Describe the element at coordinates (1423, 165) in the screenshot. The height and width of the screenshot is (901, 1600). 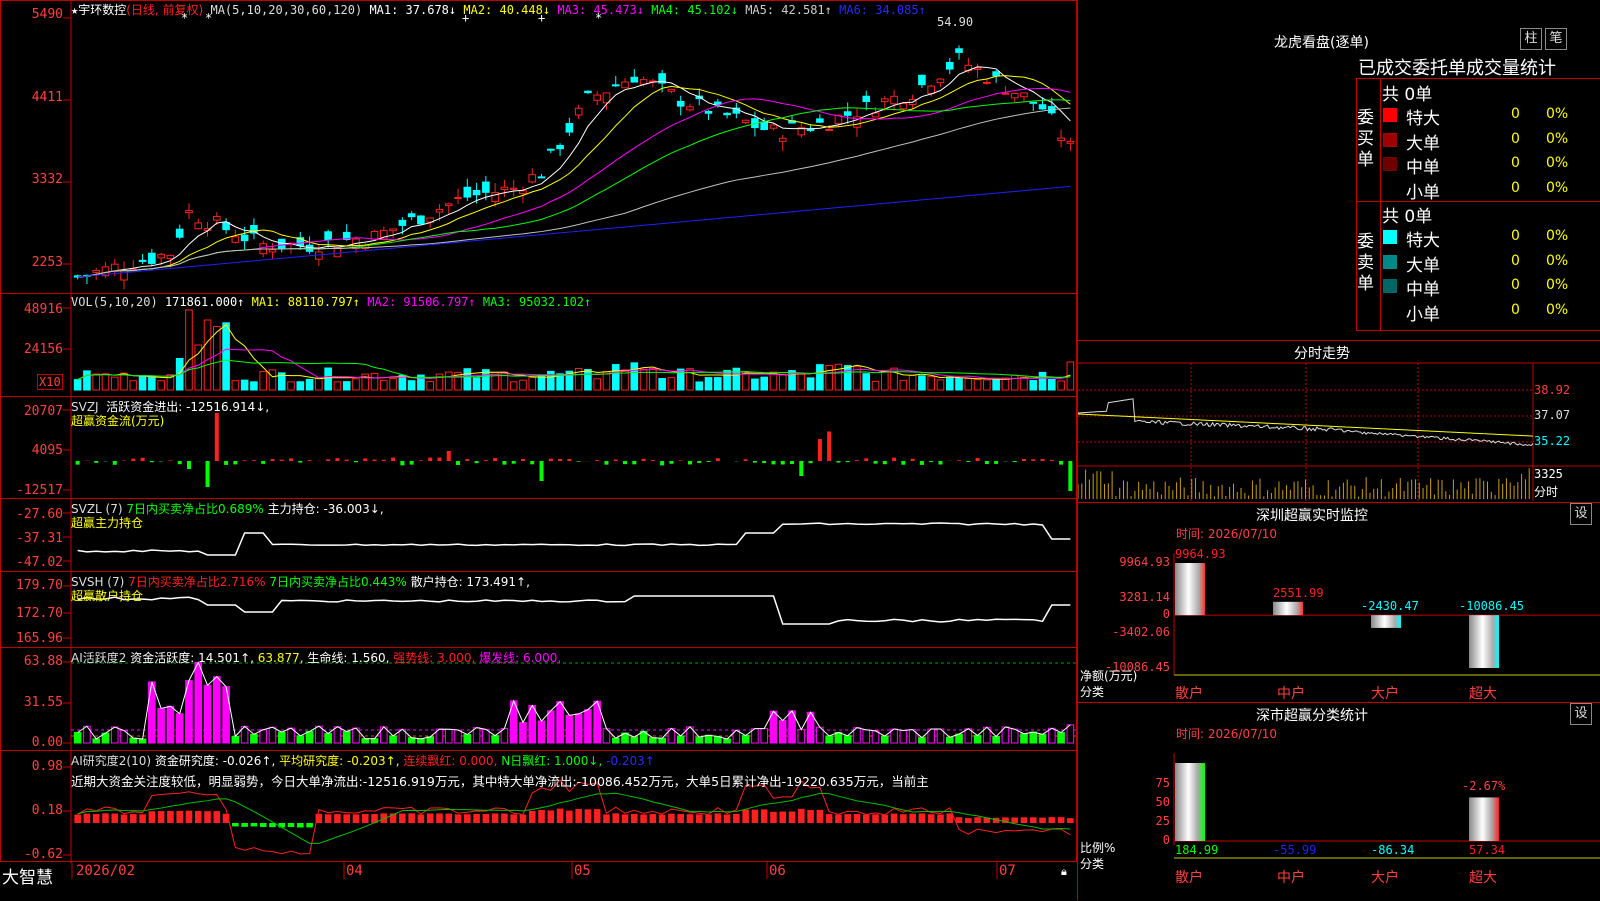
I see `buy-row-name: 中单` at that location.